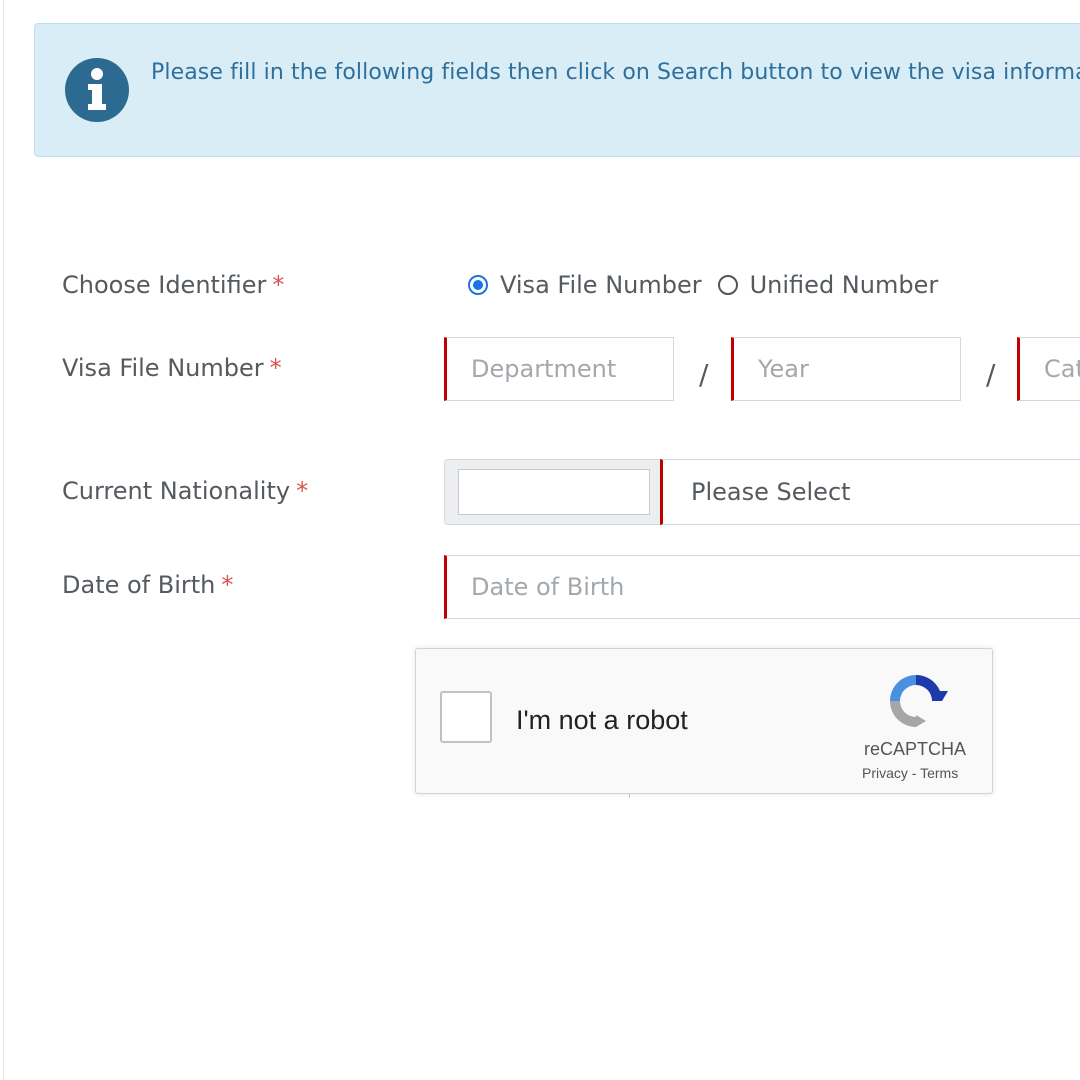 Image resolution: width=1080 pixels, height=1080 pixels. Describe the element at coordinates (554, 492) in the screenshot. I see `nationality-code-input` at that location.